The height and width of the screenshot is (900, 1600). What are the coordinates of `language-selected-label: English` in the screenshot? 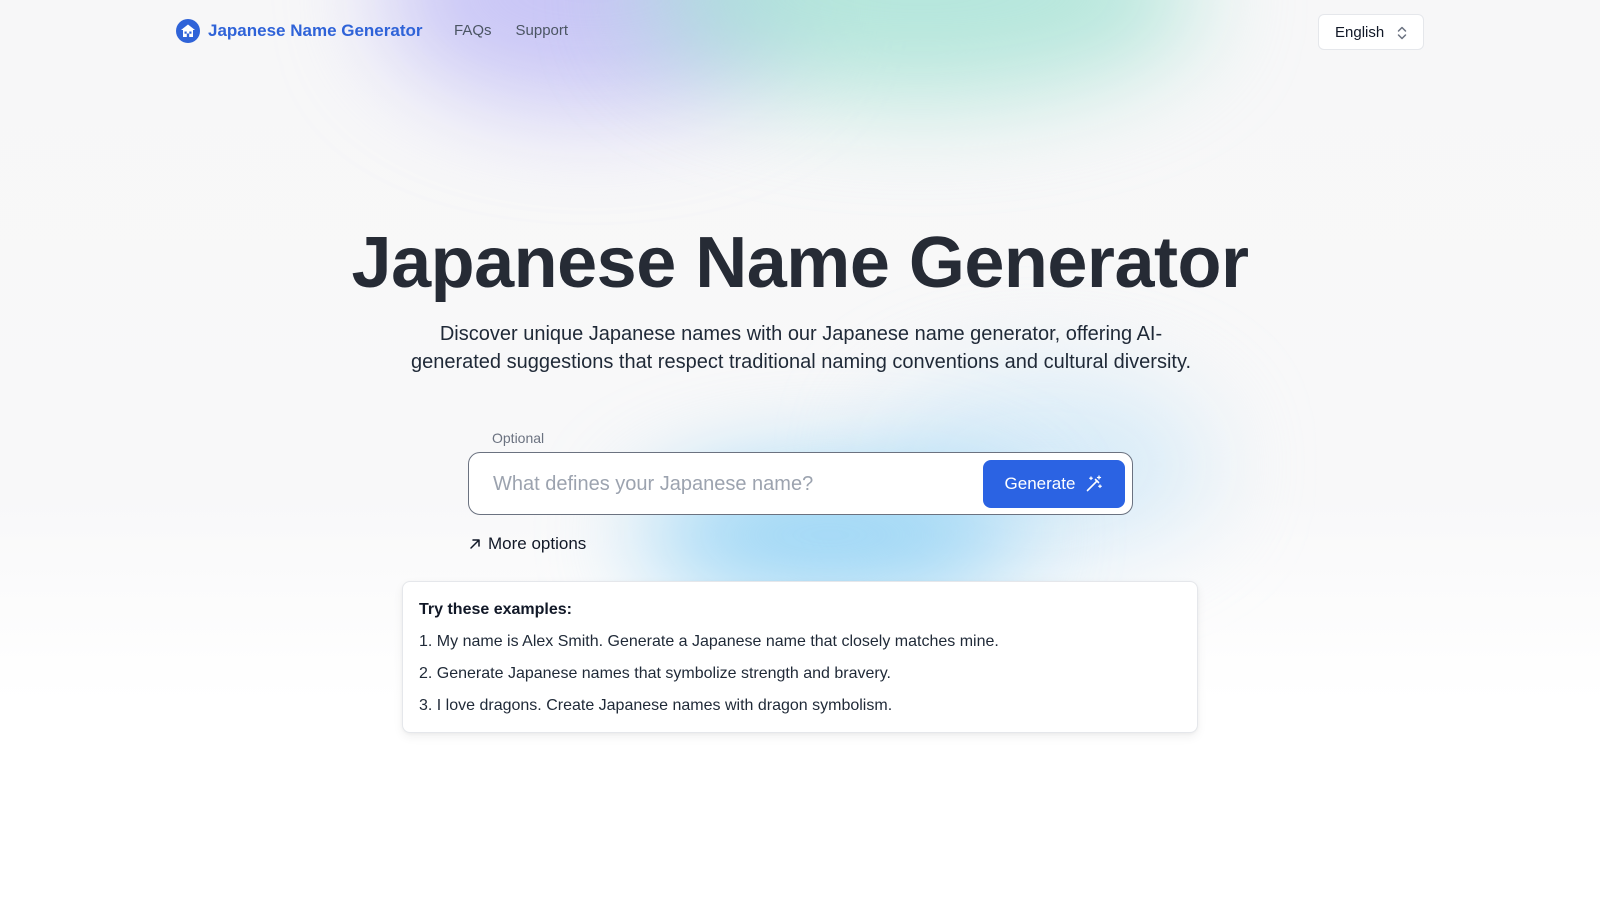 It's located at (1360, 32).